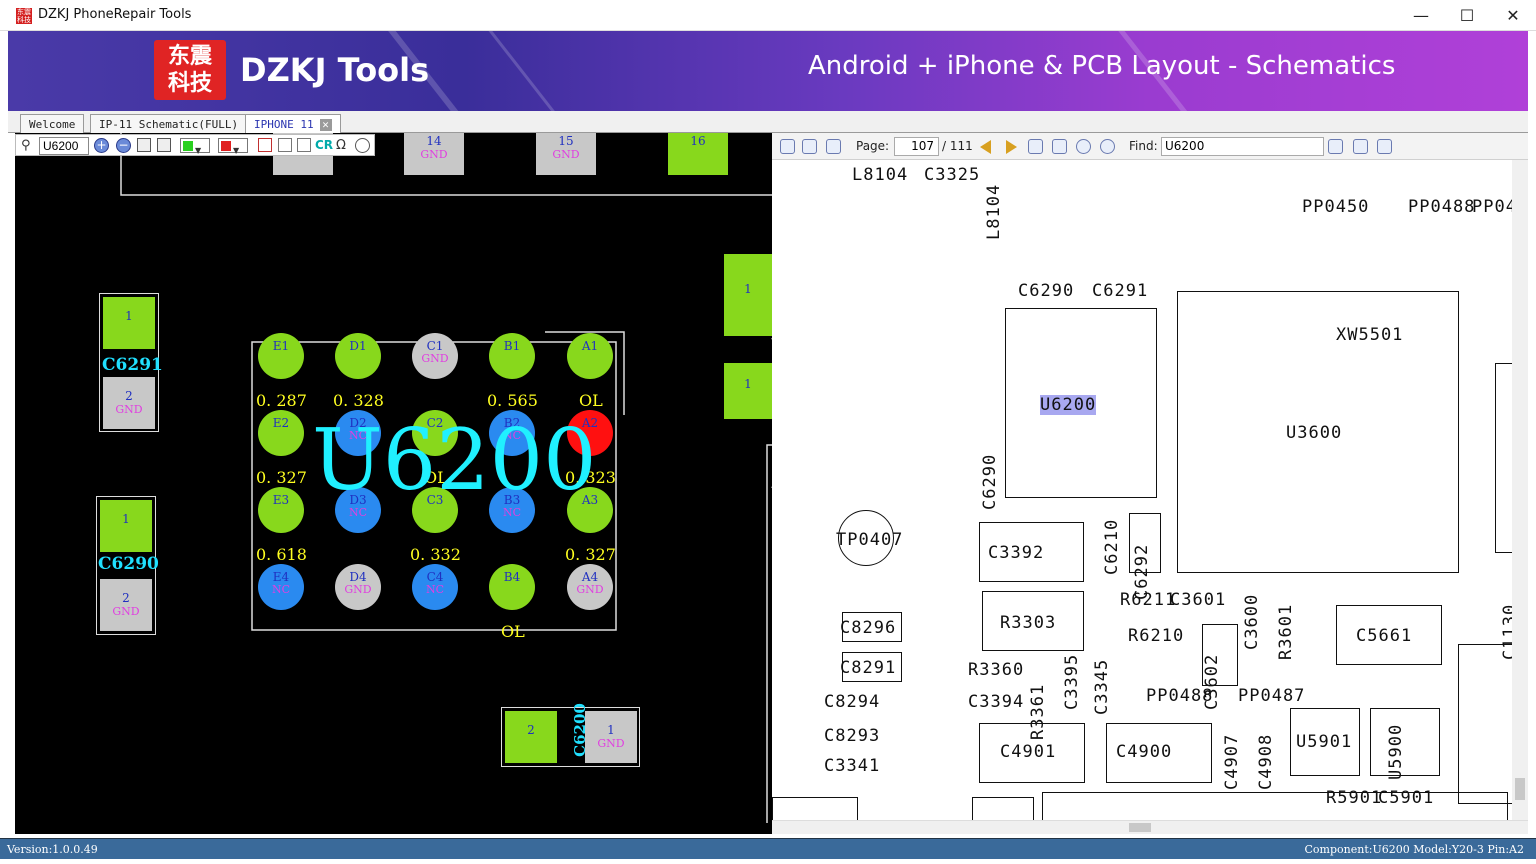  I want to click on text-icon, so click(285, 145).